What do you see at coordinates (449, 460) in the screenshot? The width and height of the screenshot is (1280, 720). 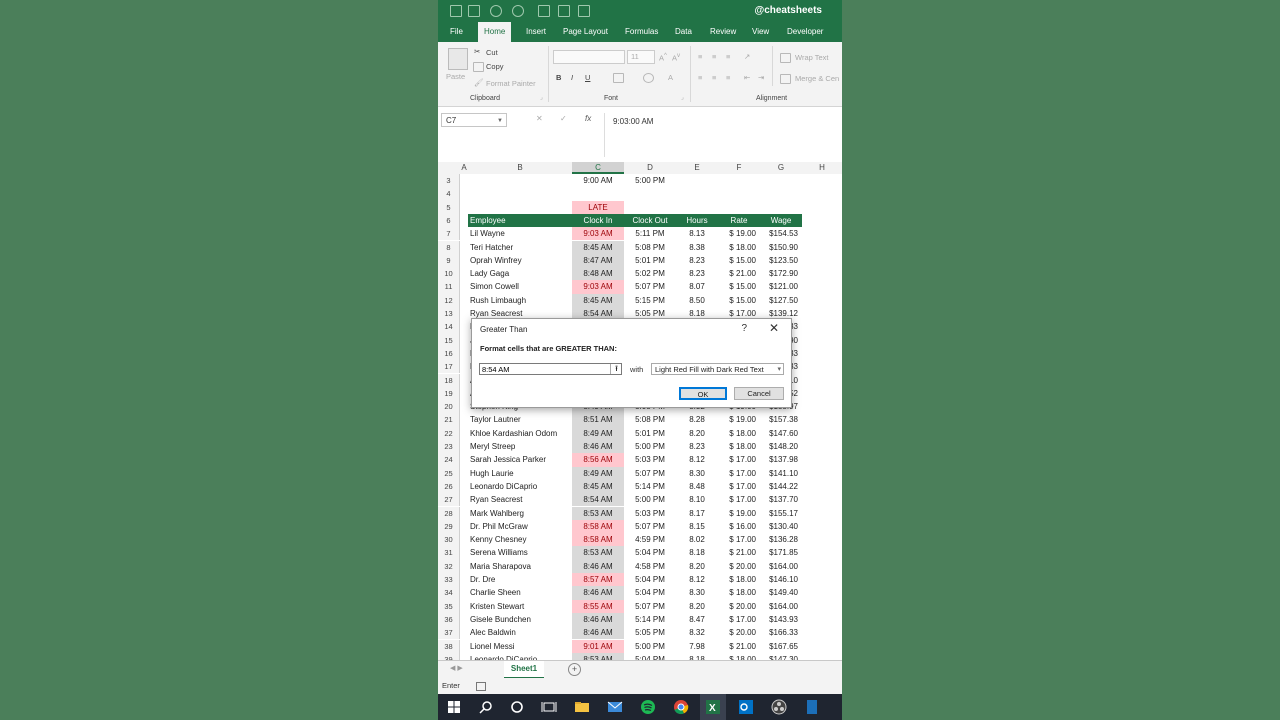 I see `row-number: 24` at bounding box center [449, 460].